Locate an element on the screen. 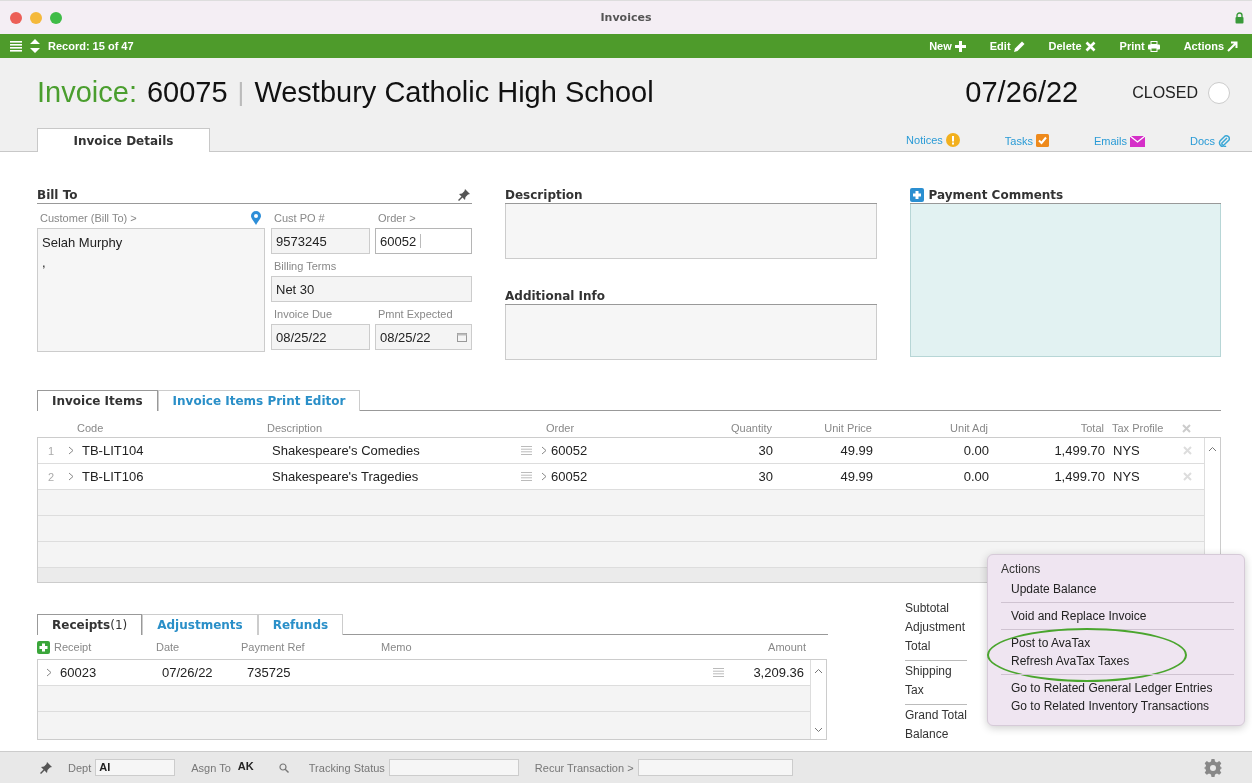 This screenshot has height=783, width=1252. column-header: Memo is located at coordinates (397, 647).